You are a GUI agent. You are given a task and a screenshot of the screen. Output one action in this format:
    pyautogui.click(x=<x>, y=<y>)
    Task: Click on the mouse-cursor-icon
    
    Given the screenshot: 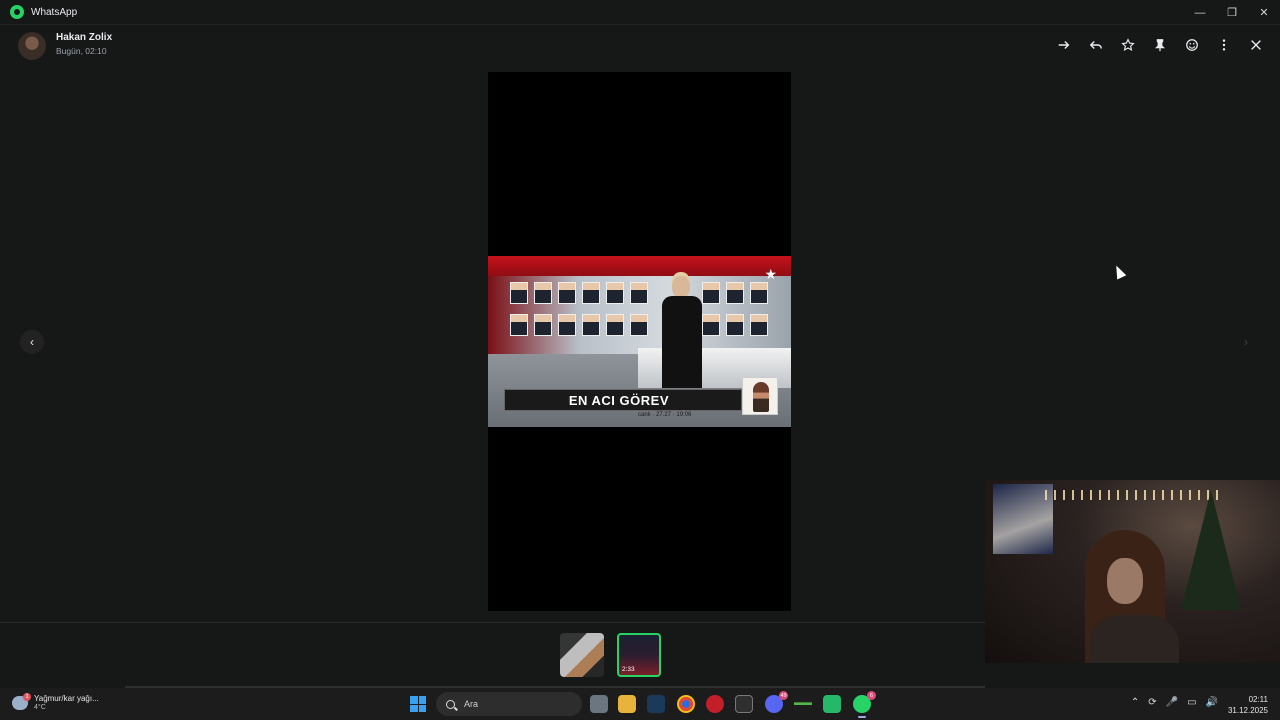 What is the action you would take?
    pyautogui.click(x=1119, y=271)
    